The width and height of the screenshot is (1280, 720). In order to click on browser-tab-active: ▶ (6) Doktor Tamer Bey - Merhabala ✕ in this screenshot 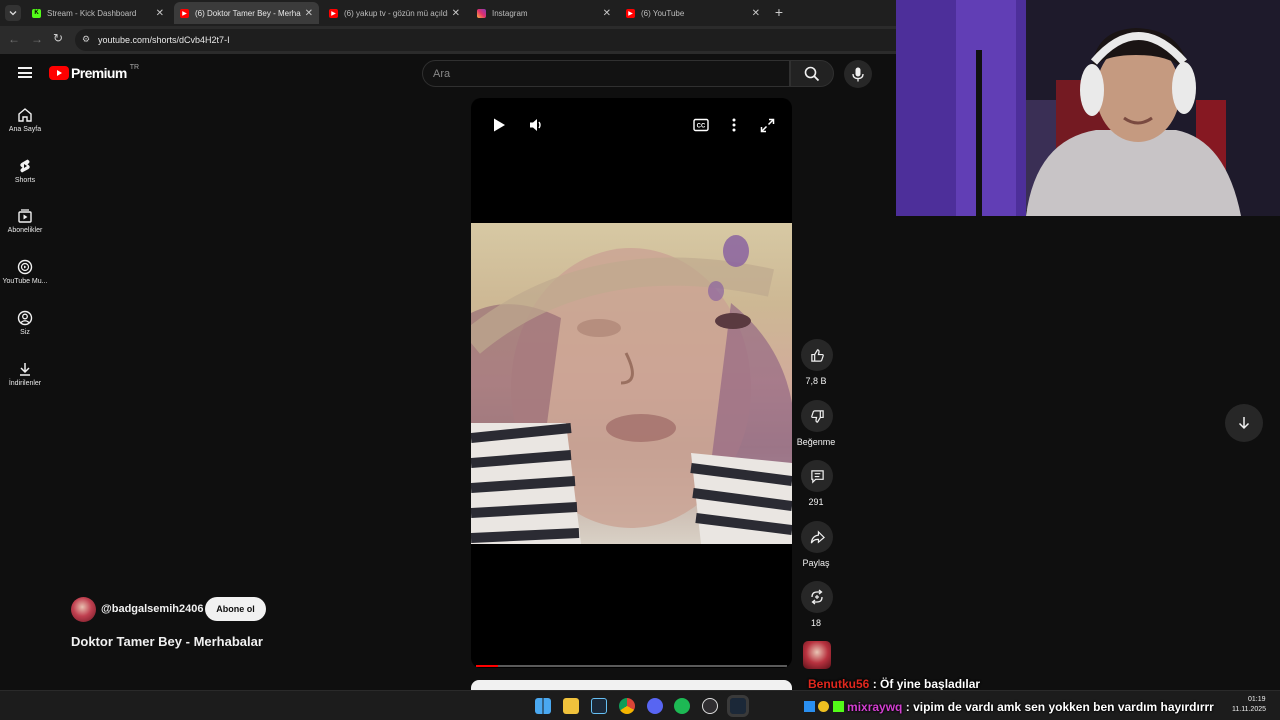, I will do `click(246, 13)`.